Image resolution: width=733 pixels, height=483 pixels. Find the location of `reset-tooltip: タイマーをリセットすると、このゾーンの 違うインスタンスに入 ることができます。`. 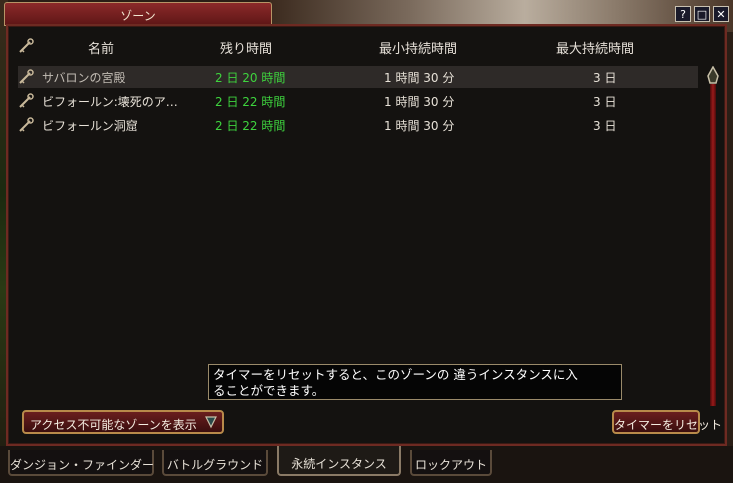

reset-tooltip: タイマーをリセットすると、このゾーンの 違うインスタンスに入 ることができます。 is located at coordinates (415, 382).